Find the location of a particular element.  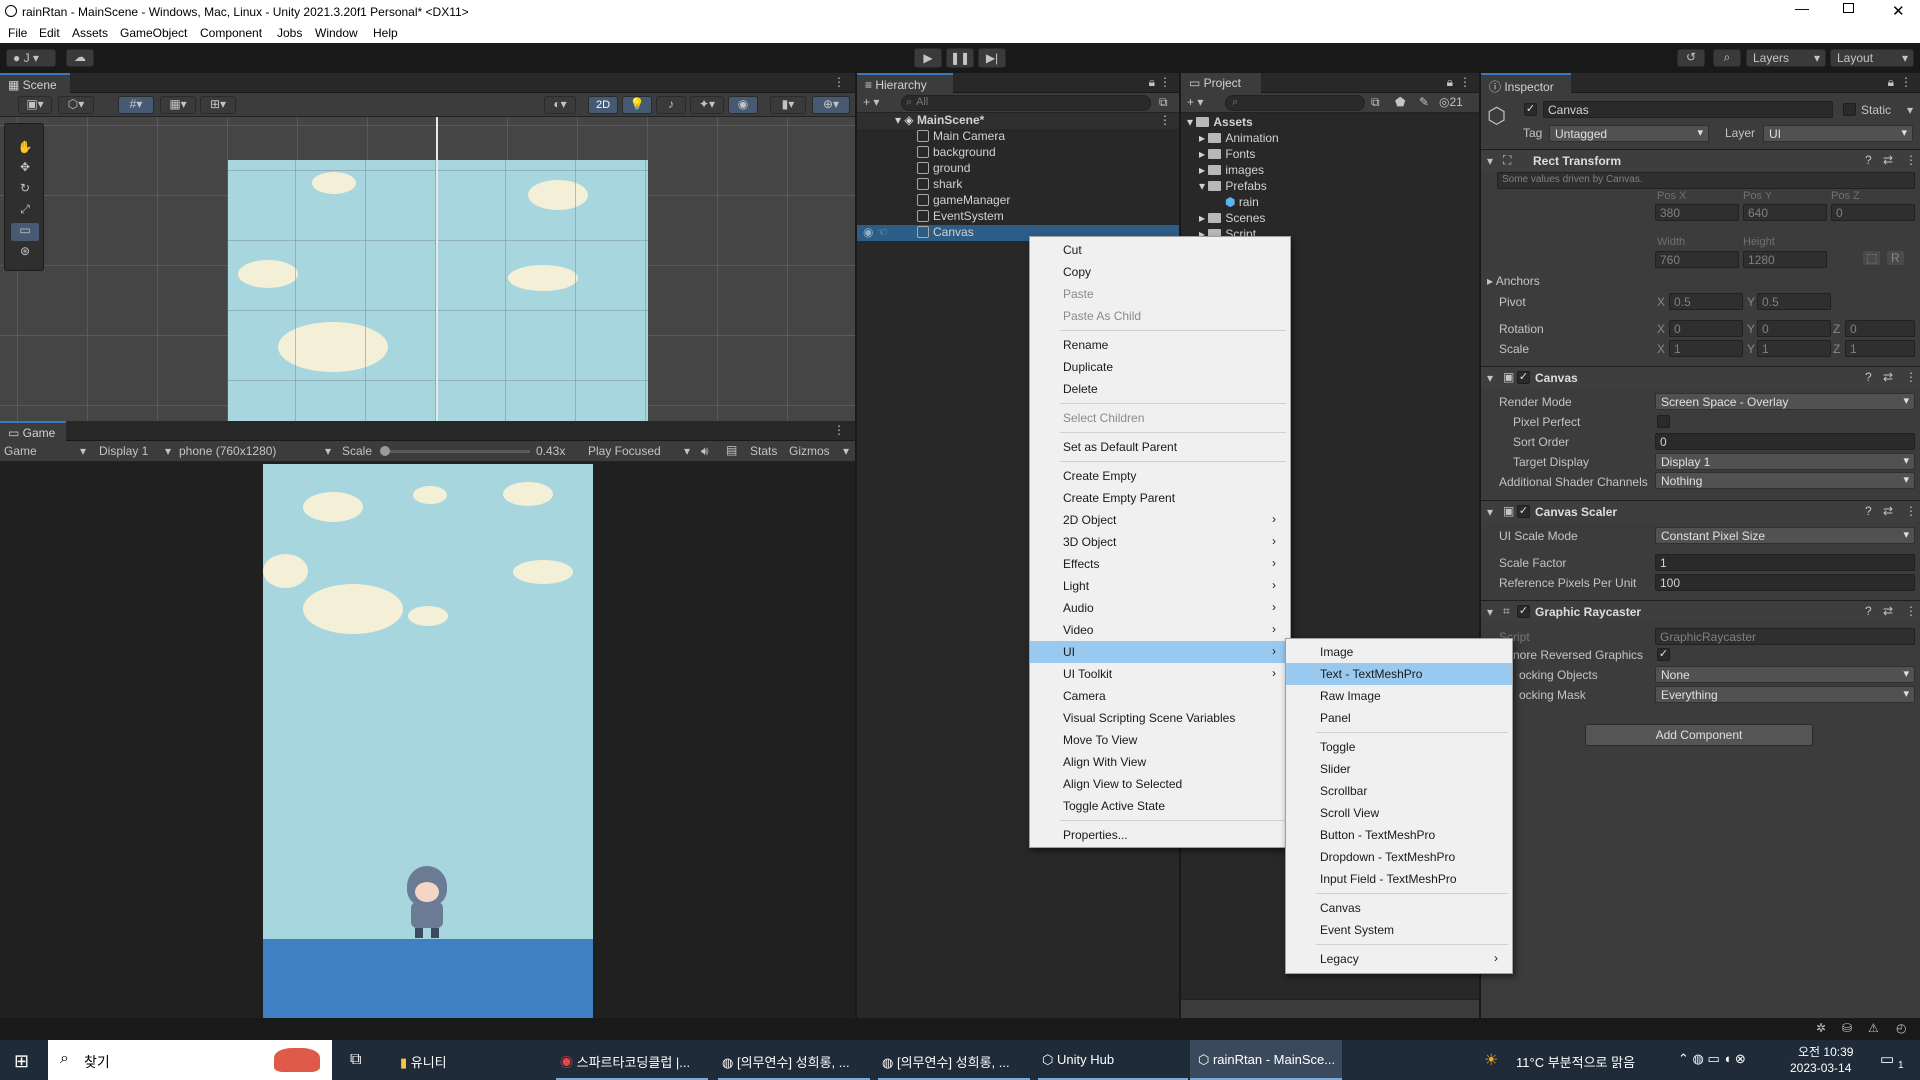

submenu-item-panel: Panel is located at coordinates (1399, 718).